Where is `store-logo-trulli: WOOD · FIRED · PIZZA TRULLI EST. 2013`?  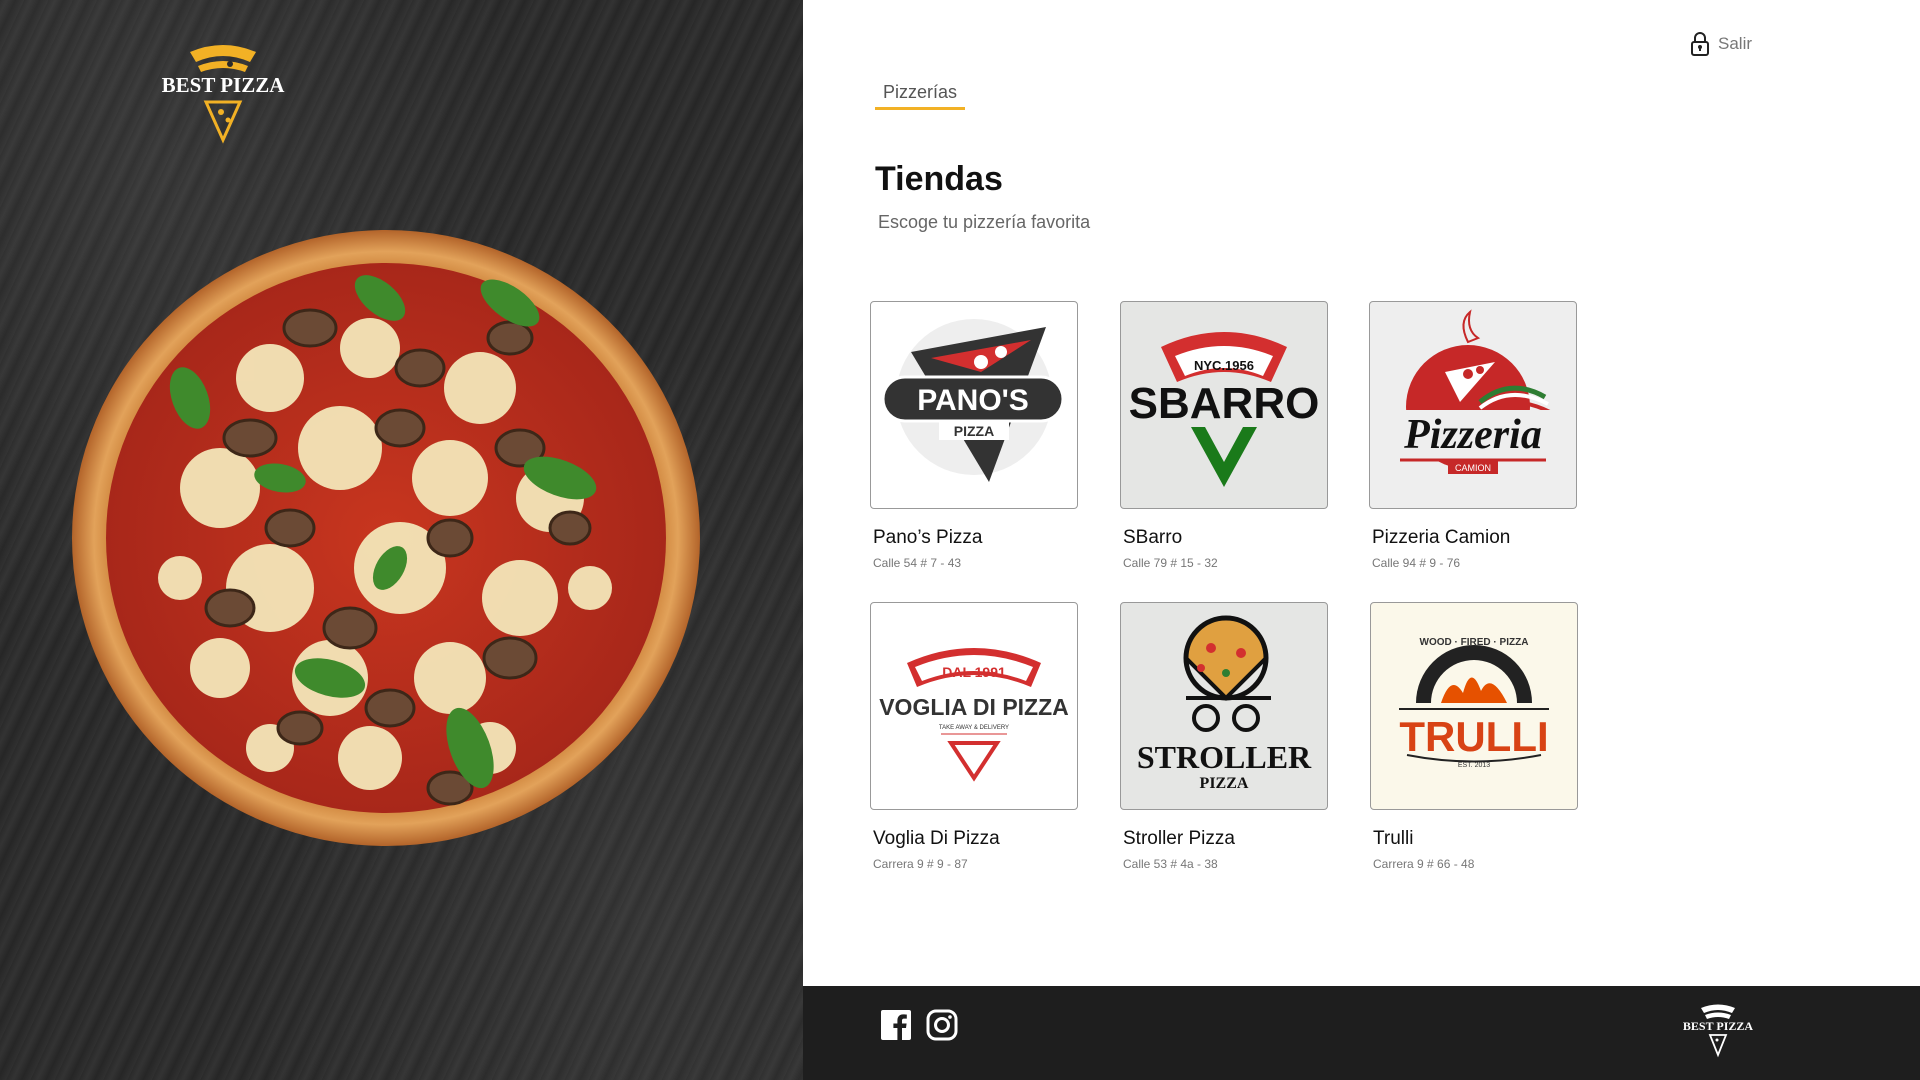 store-logo-trulli: WOOD · FIRED · PIZZA TRULLI EST. 2013 is located at coordinates (1474, 706).